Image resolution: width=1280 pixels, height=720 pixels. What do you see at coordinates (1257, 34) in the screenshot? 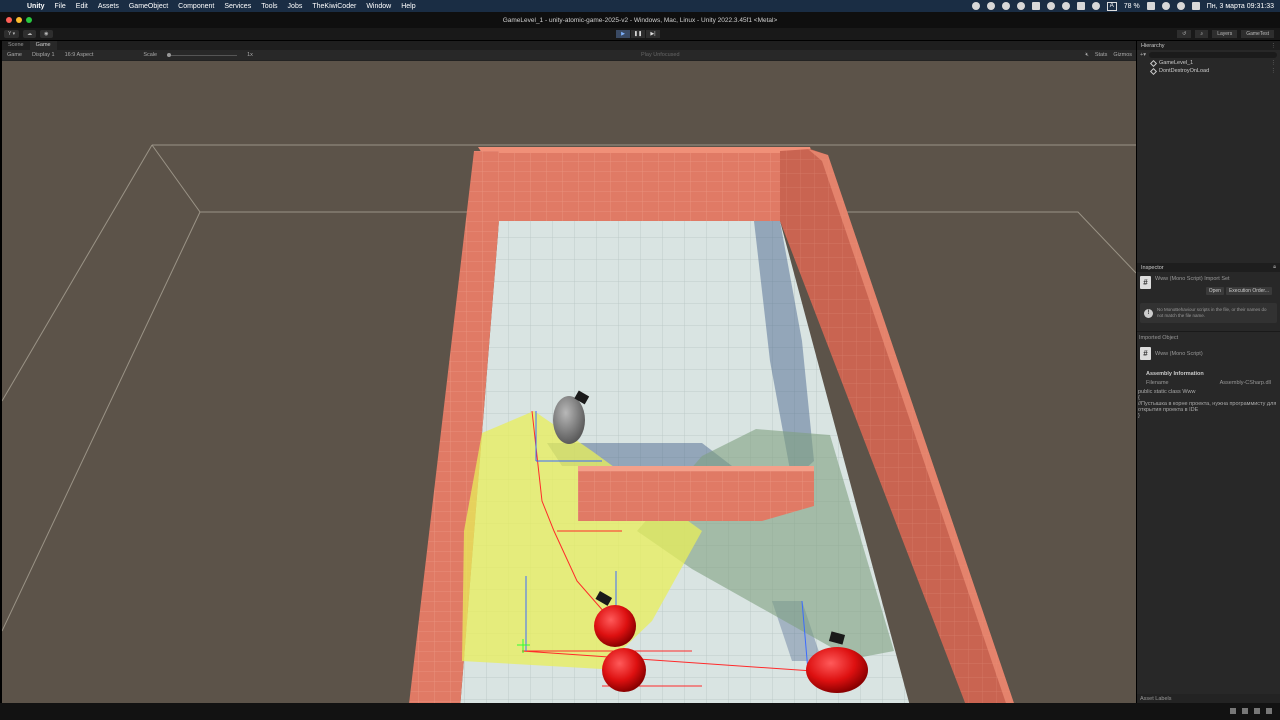
I see `layout-dropdown: GameTest` at bounding box center [1257, 34].